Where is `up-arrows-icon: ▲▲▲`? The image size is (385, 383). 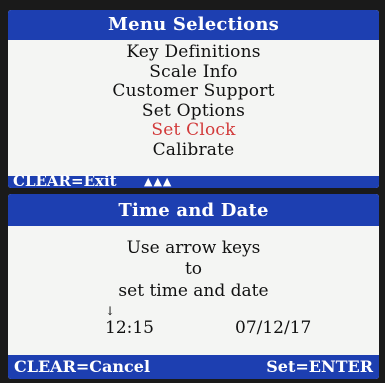 up-arrows-icon: ▲▲▲ is located at coordinates (158, 181).